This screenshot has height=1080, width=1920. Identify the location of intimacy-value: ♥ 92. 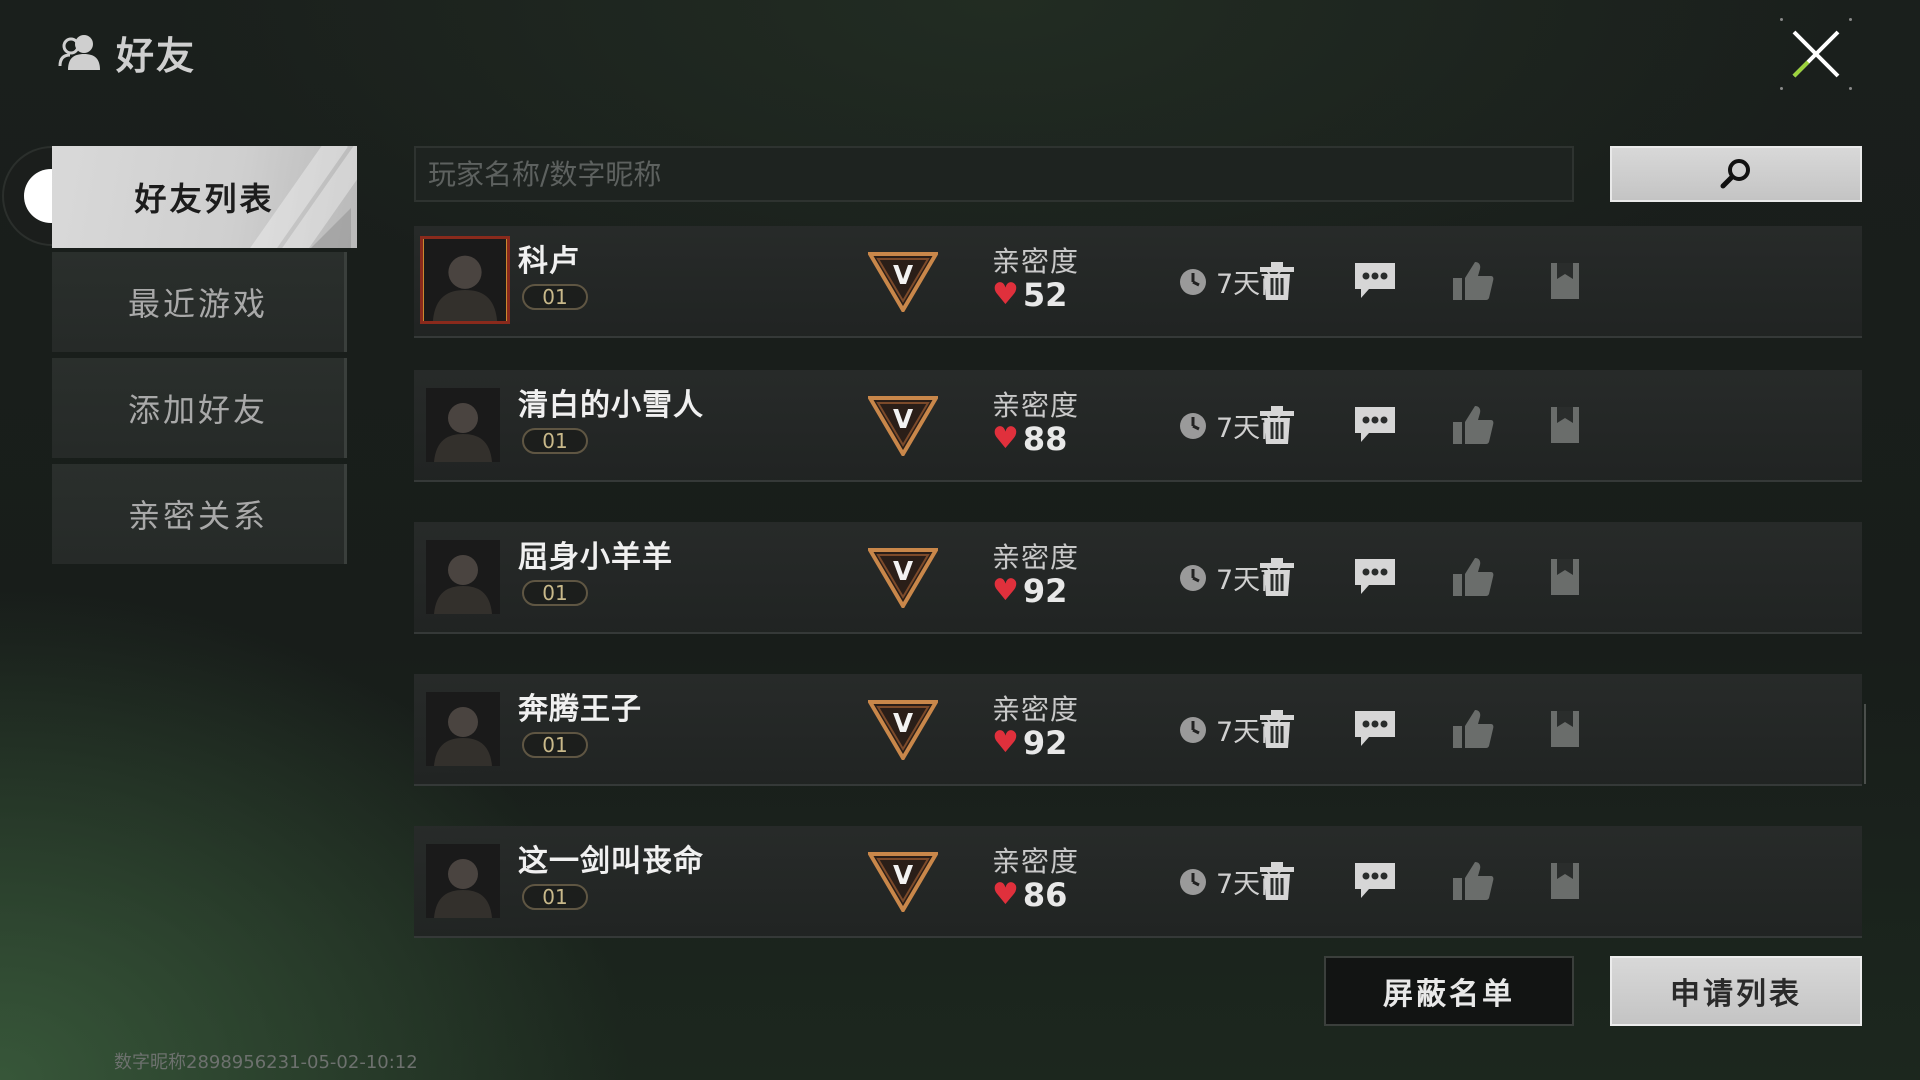
(1029, 591).